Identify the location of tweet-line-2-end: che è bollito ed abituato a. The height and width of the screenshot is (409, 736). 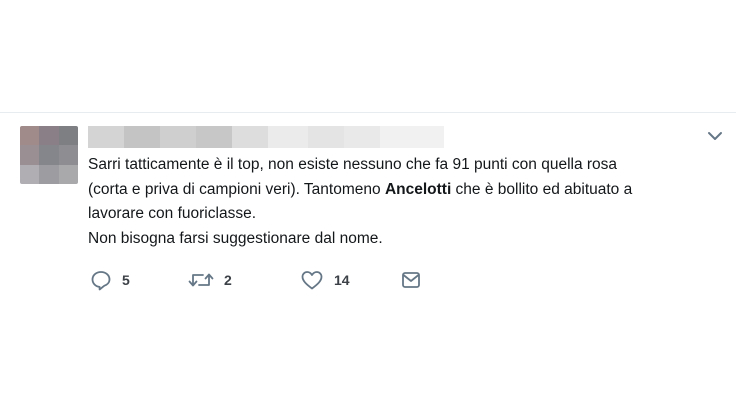
(542, 189).